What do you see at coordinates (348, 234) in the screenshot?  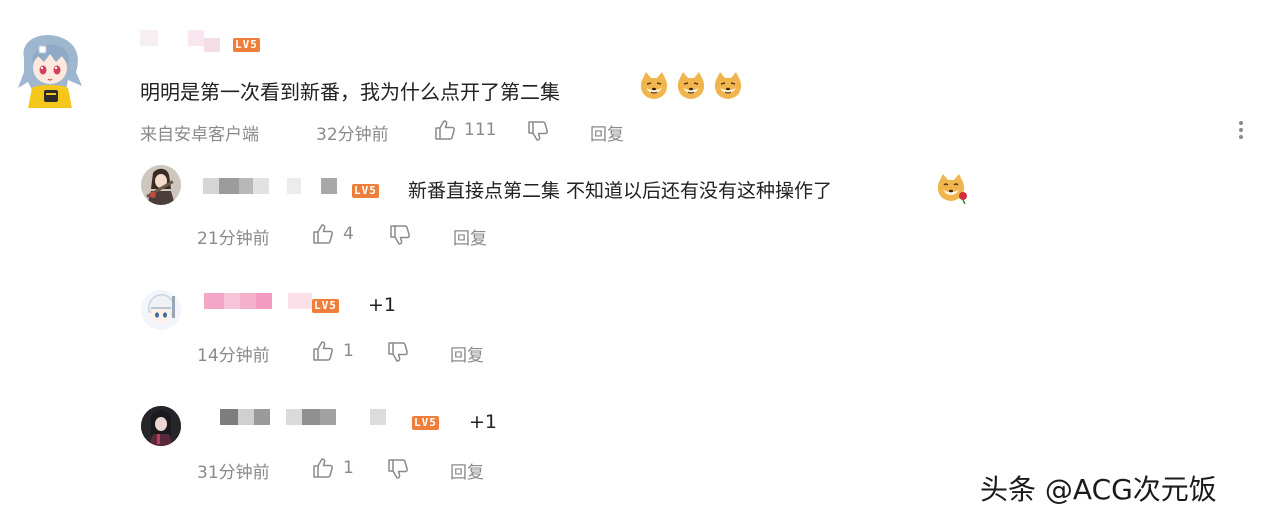 I see `like-count: 4` at bounding box center [348, 234].